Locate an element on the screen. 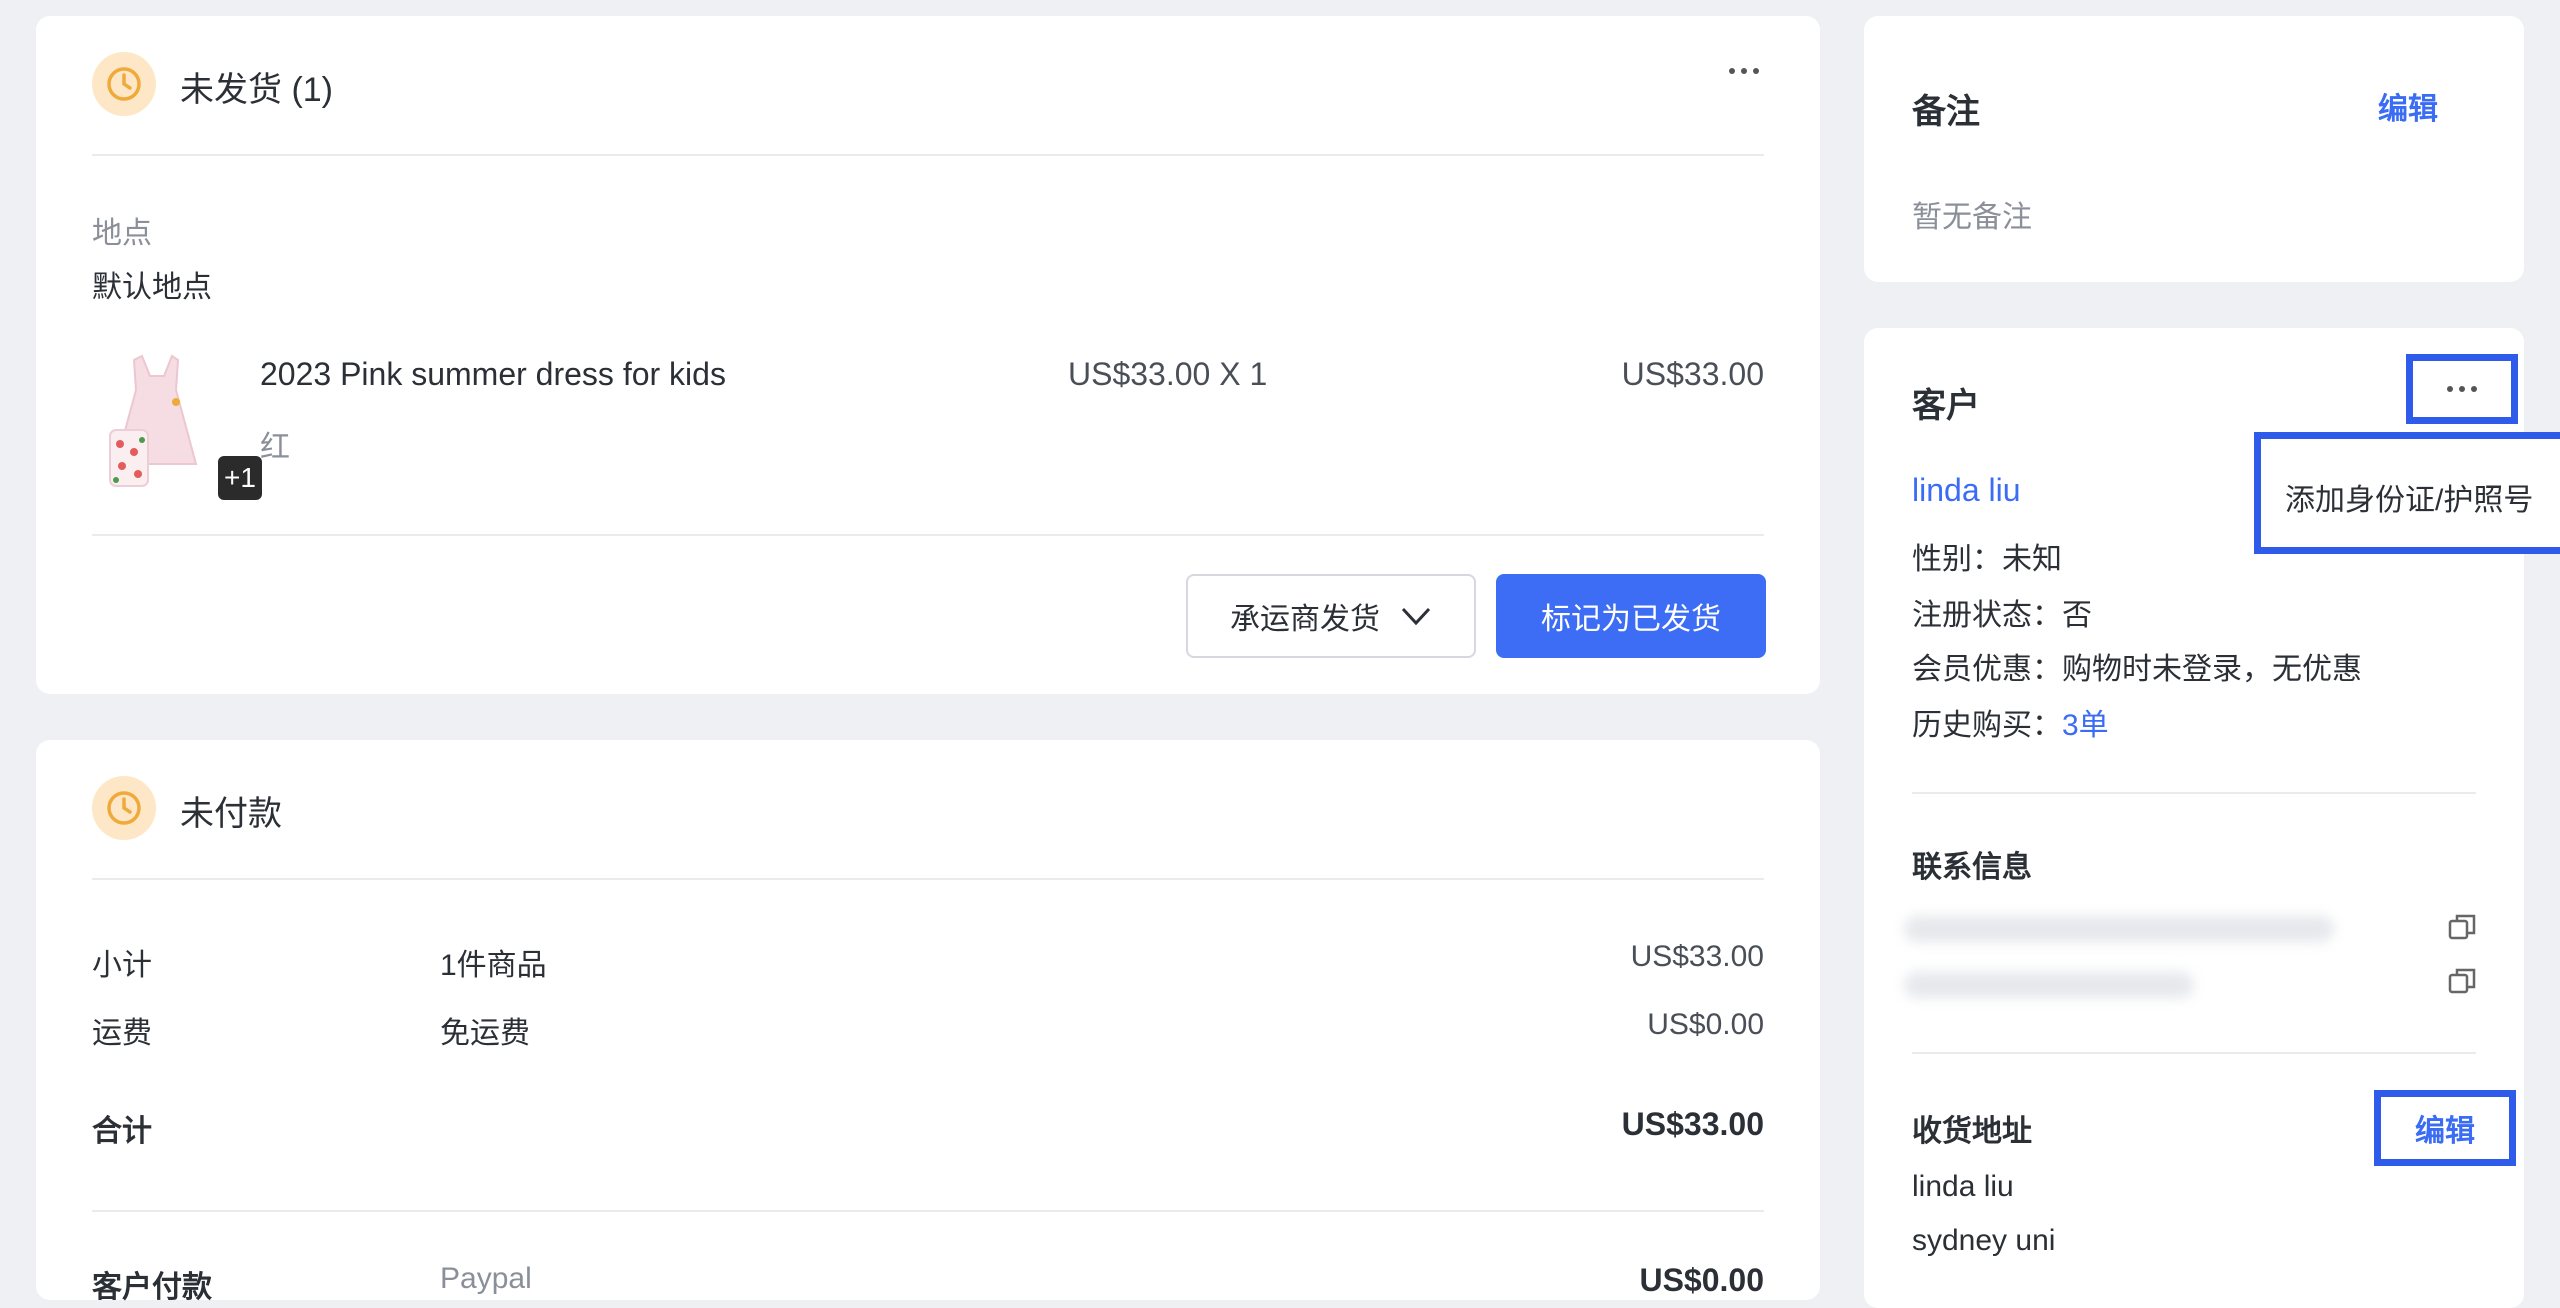  mark-shipped-label: 标记为已发货 is located at coordinates (1631, 619).